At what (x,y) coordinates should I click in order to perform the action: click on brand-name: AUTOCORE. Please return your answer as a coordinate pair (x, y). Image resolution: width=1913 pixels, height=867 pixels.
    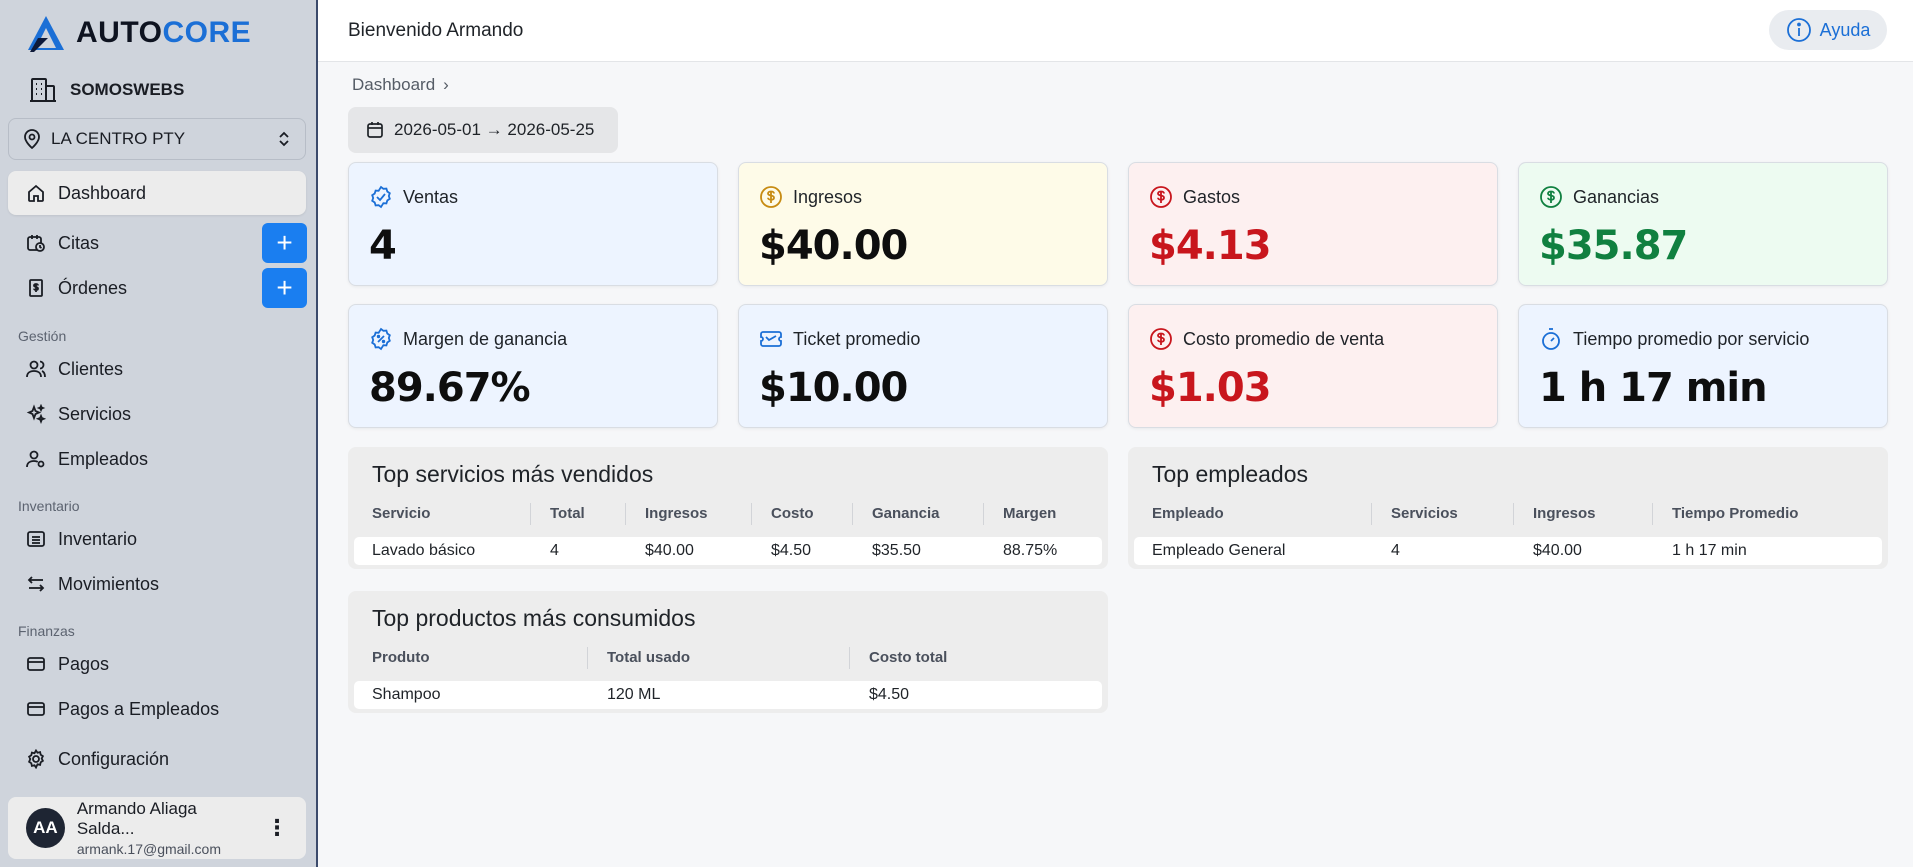
    Looking at the image, I should click on (163, 33).